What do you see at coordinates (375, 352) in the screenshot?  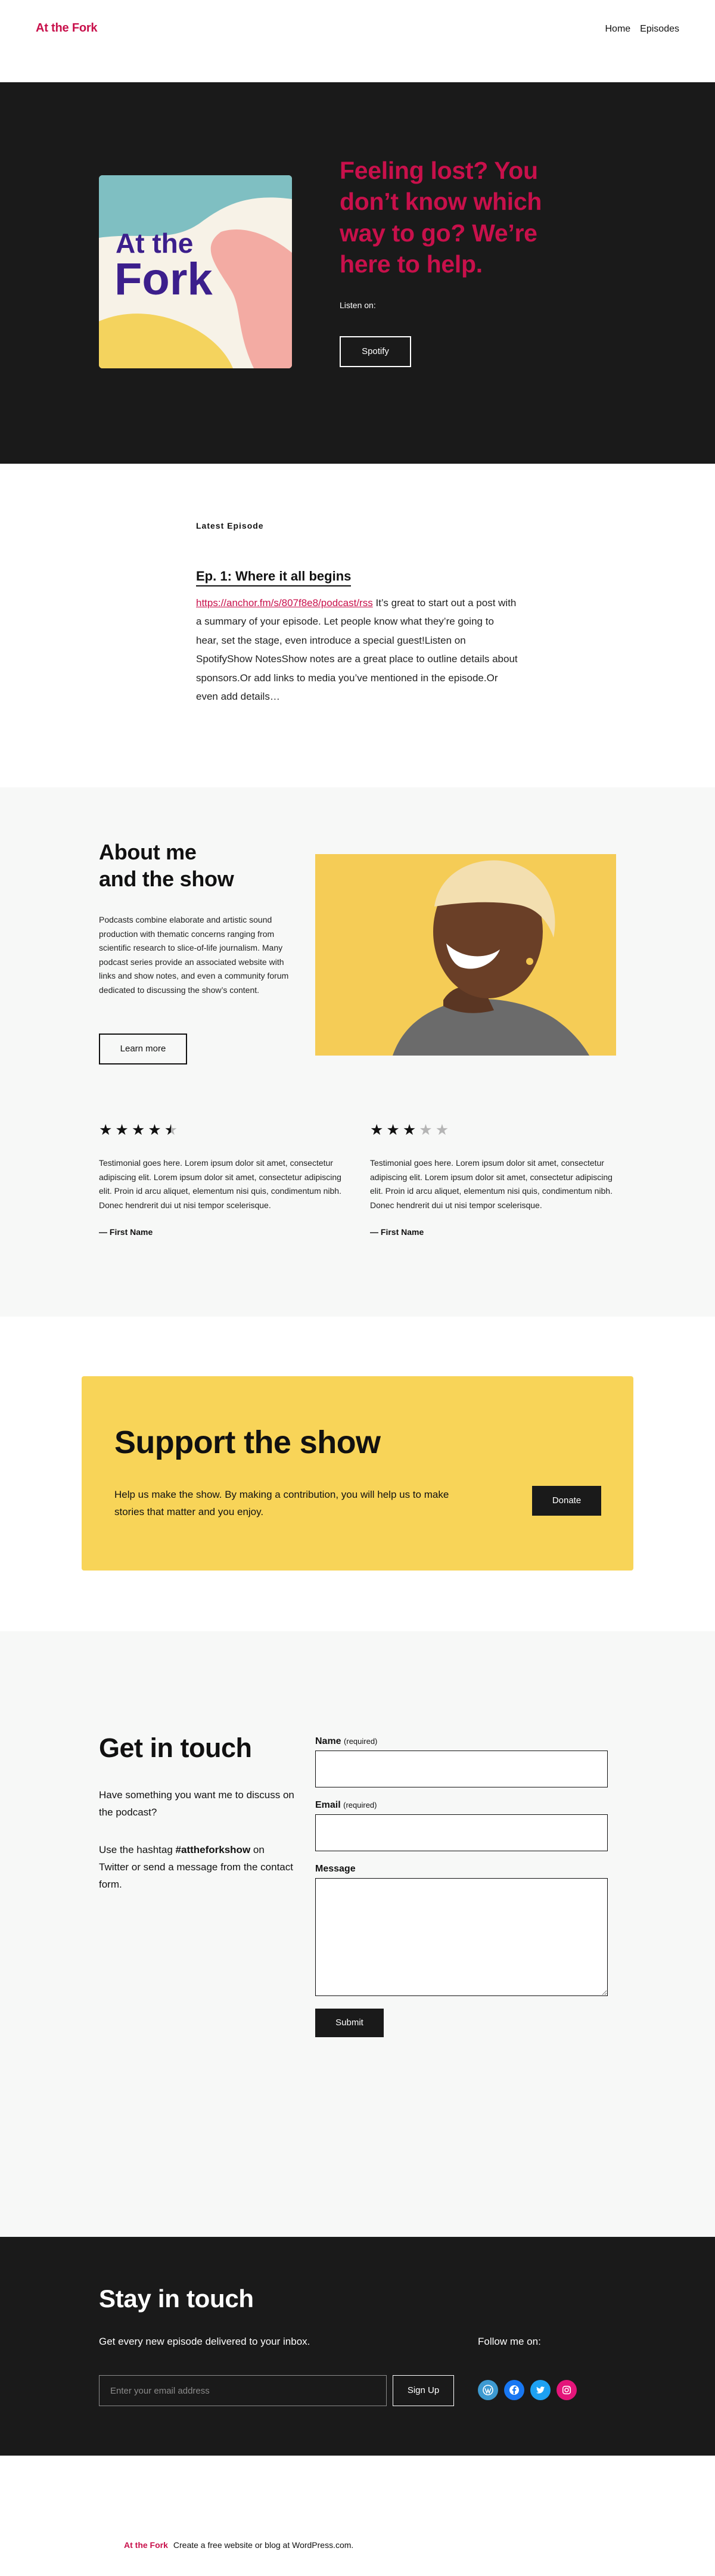 I see `spotify-button: Spotify` at bounding box center [375, 352].